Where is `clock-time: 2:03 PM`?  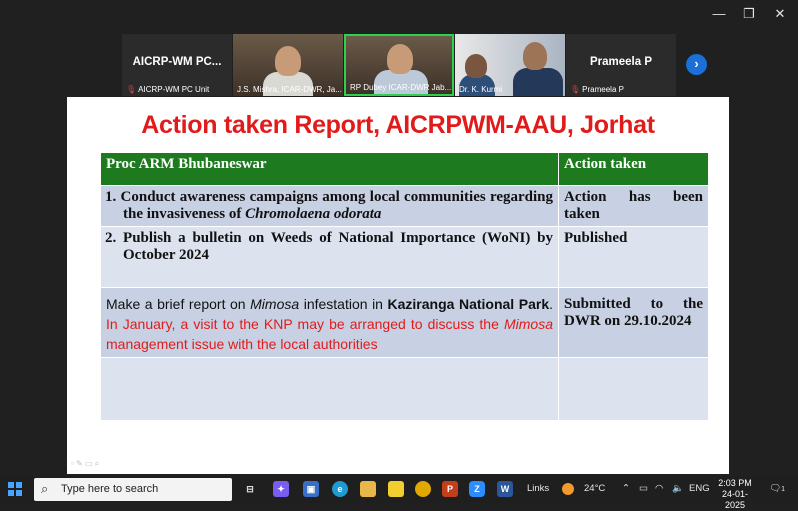 clock-time: 2:03 PM is located at coordinates (735, 483).